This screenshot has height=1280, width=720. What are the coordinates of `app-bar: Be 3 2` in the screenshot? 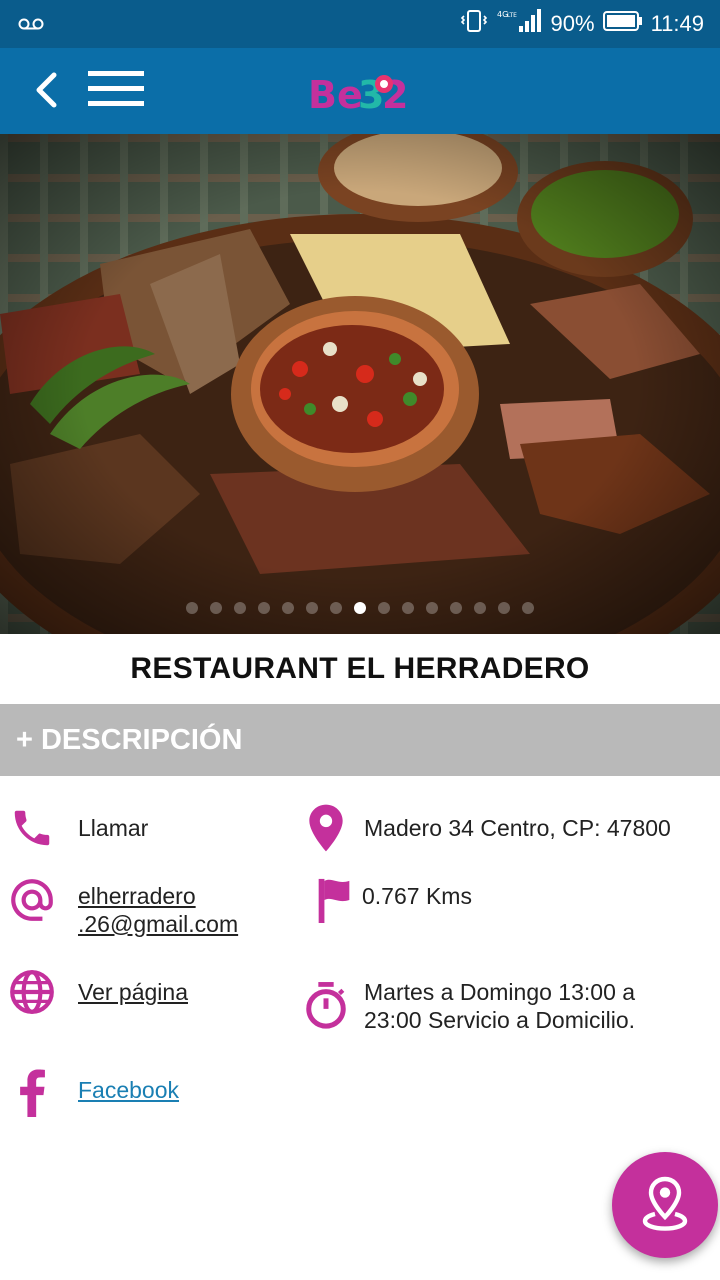 It's located at (360, 91).